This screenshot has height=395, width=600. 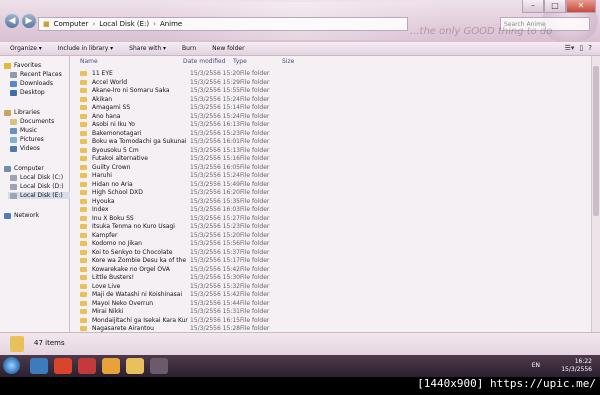 I want to click on nav-label: Pictures, so click(x=32, y=139).